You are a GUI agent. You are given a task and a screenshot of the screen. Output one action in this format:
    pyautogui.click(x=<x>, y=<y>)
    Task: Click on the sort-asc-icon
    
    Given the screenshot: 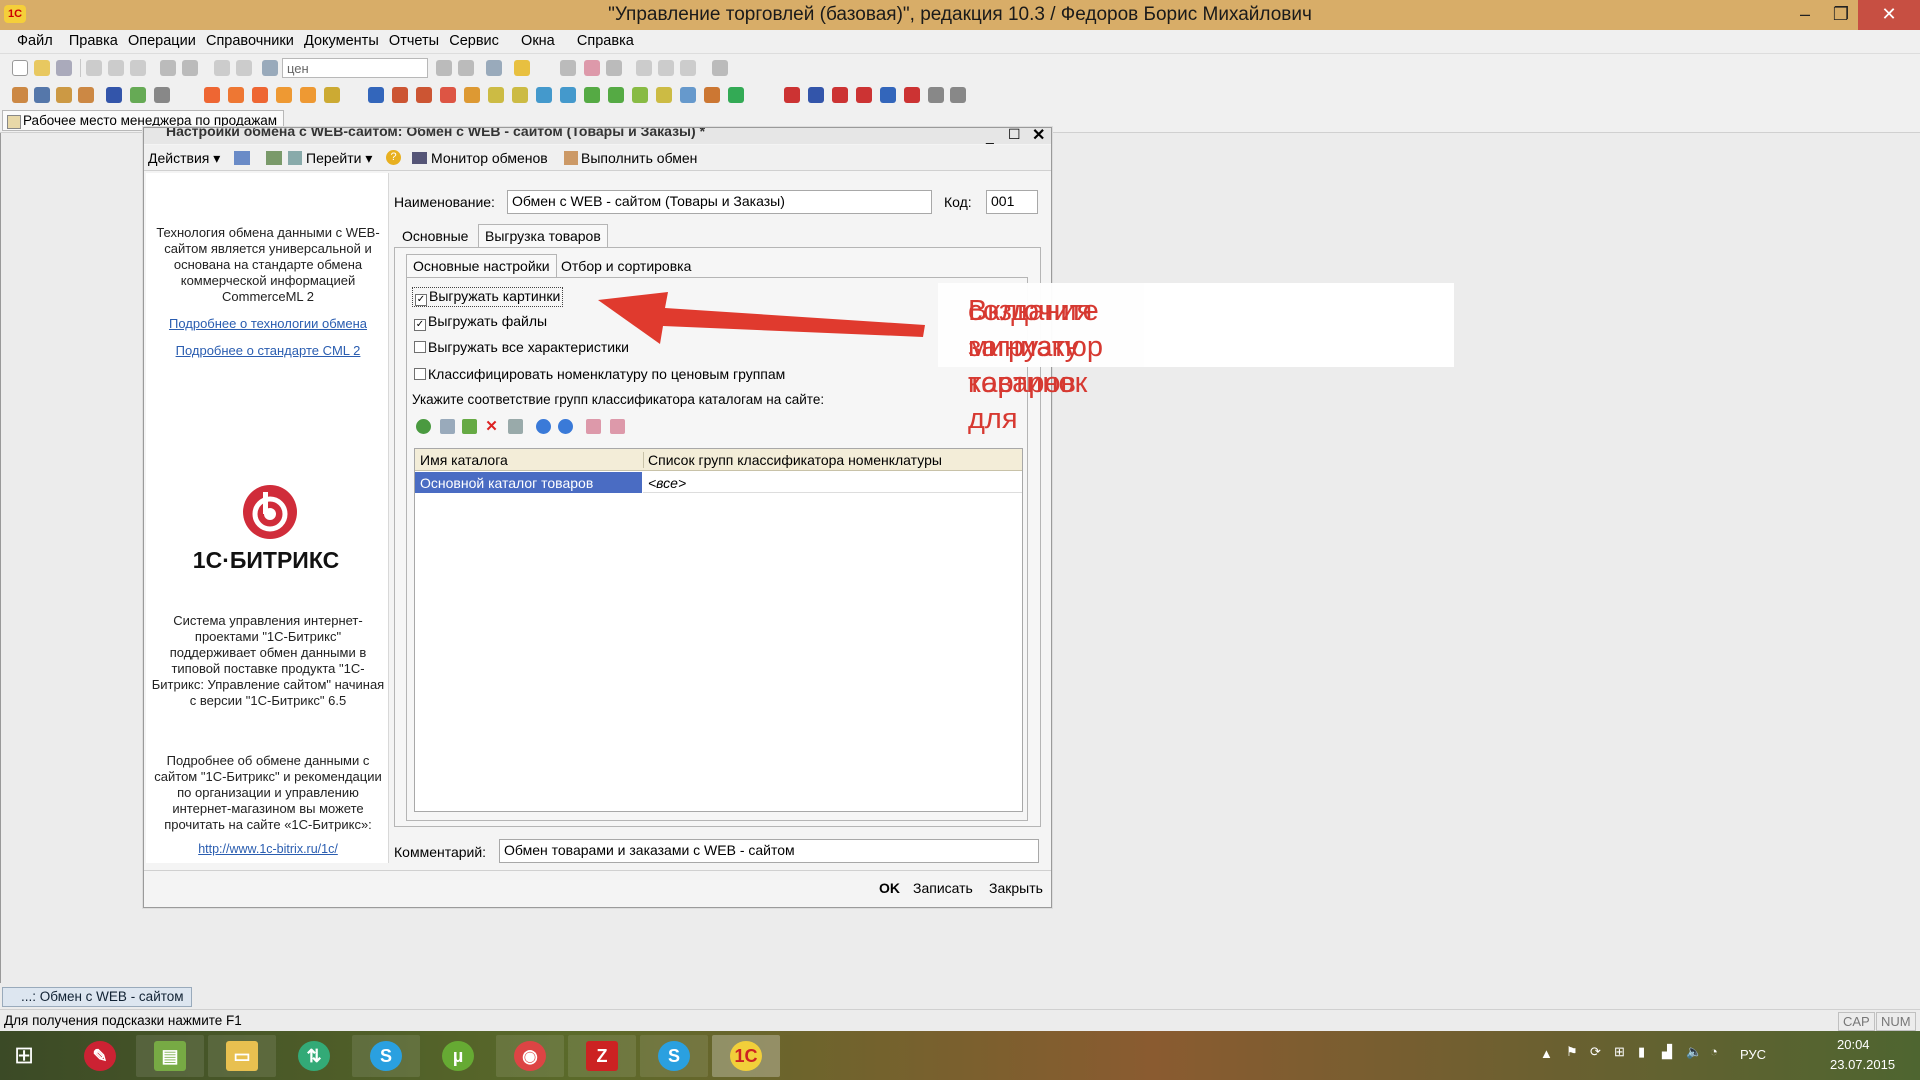 What is the action you would take?
    pyautogui.click(x=593, y=426)
    